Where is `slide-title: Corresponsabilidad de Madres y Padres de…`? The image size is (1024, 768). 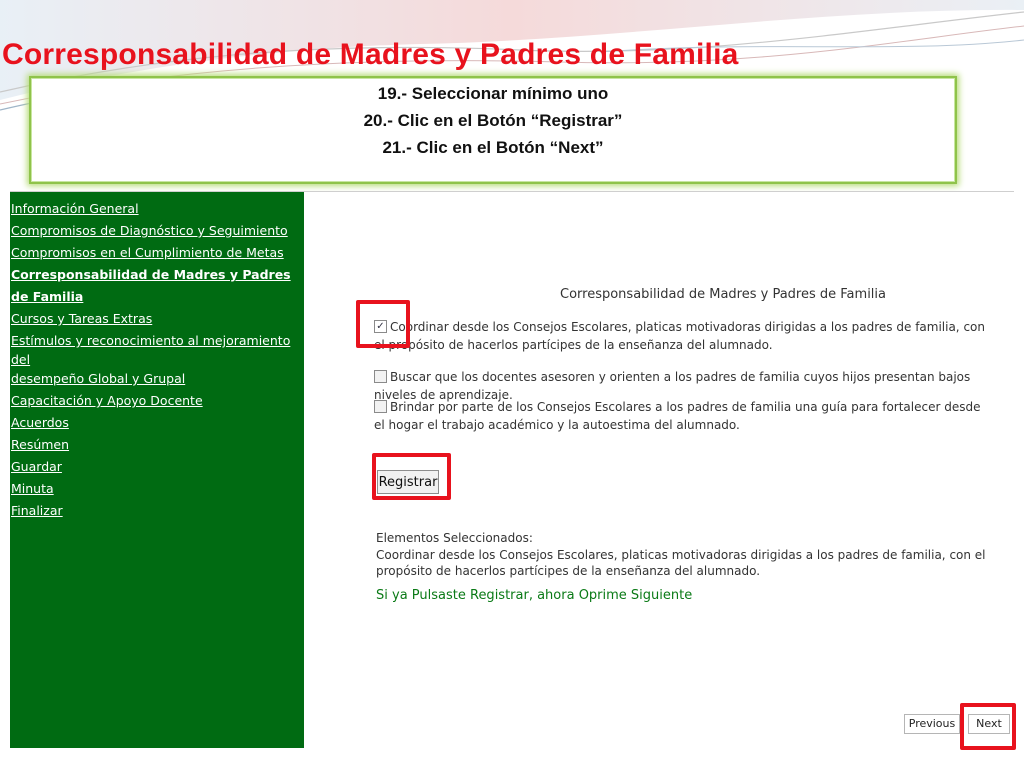
slide-title: Corresponsabilidad de Madres y Padres de… is located at coordinates (370, 54).